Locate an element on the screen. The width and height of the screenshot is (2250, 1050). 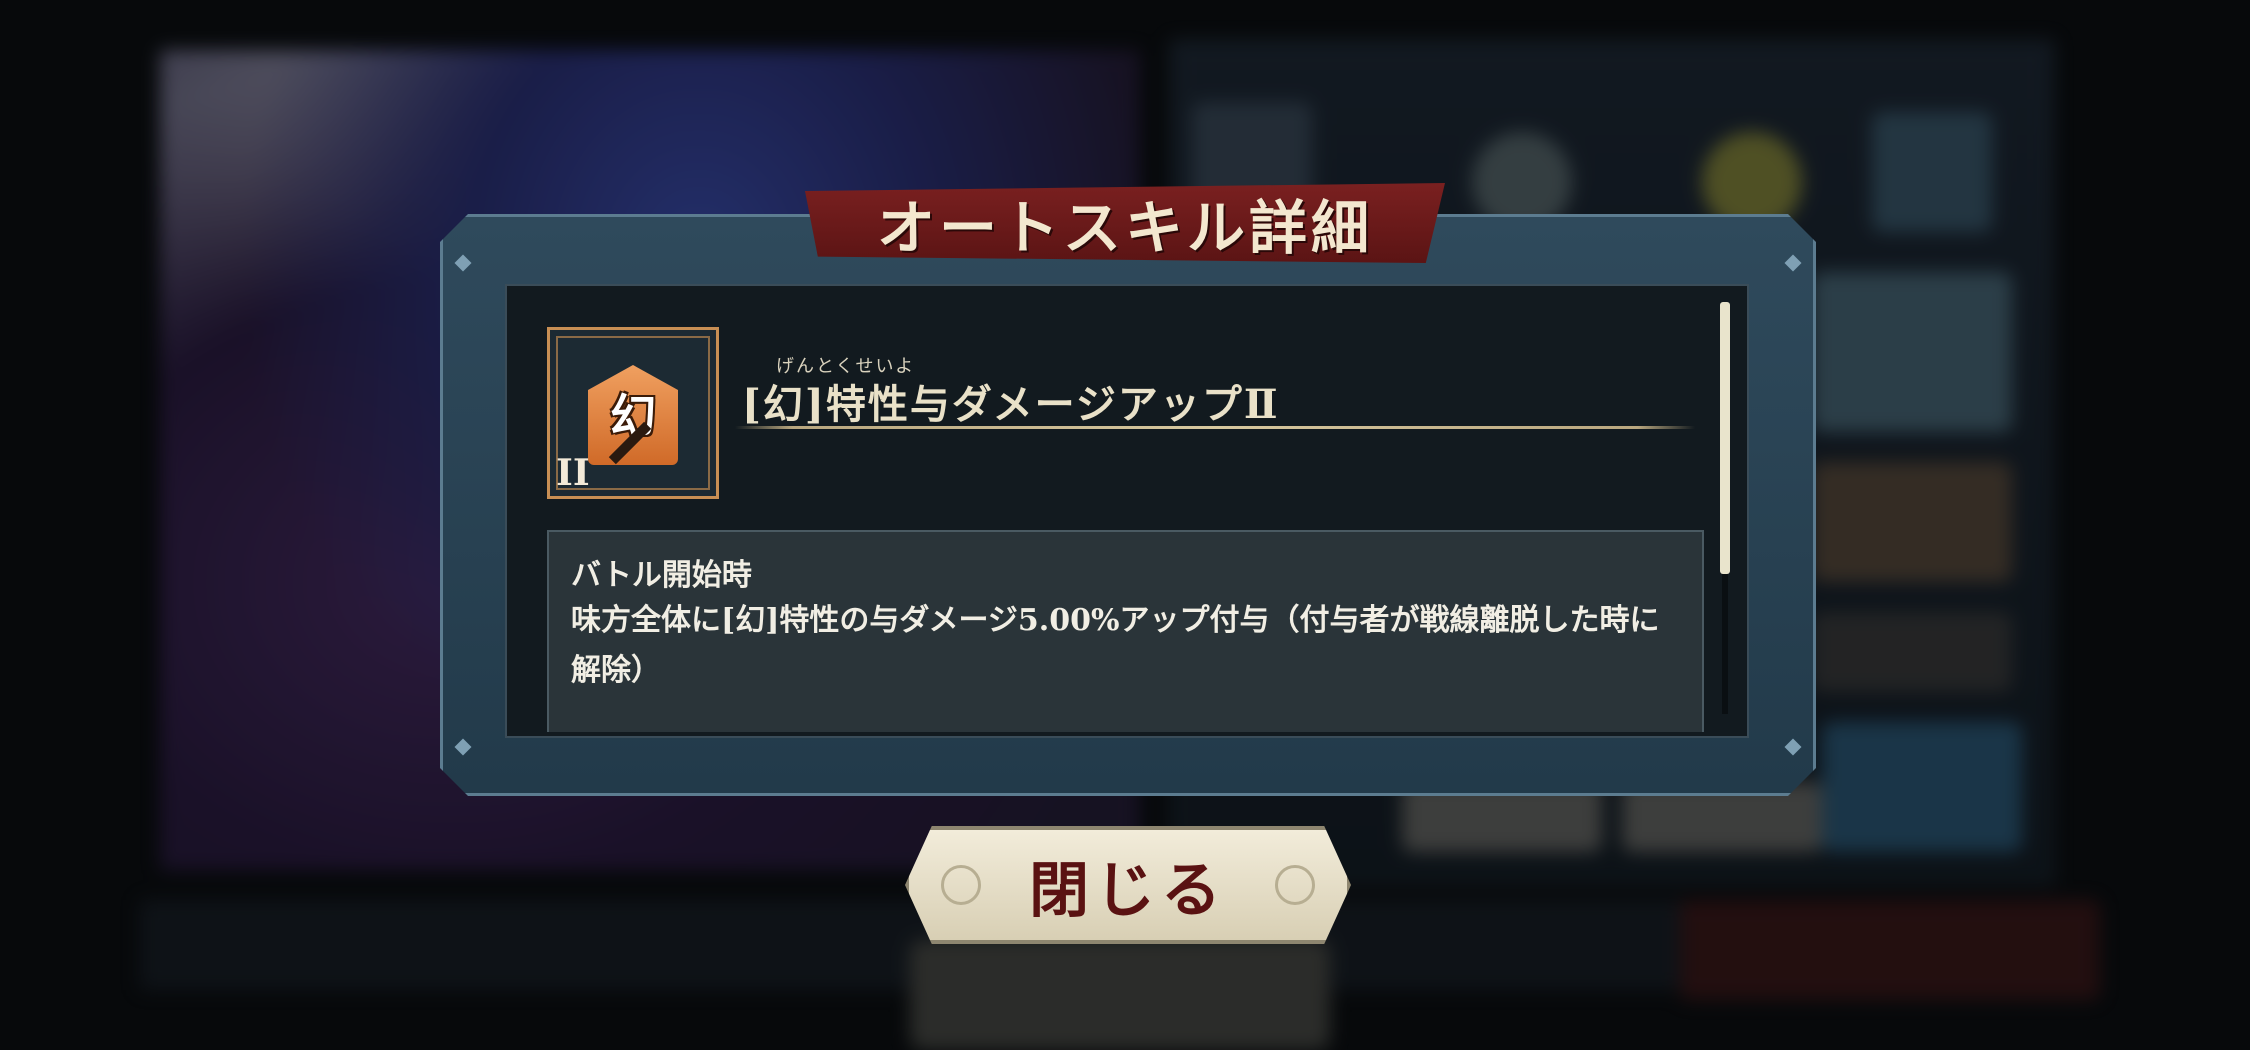
skill-icon: 幻 II is located at coordinates (633, 413).